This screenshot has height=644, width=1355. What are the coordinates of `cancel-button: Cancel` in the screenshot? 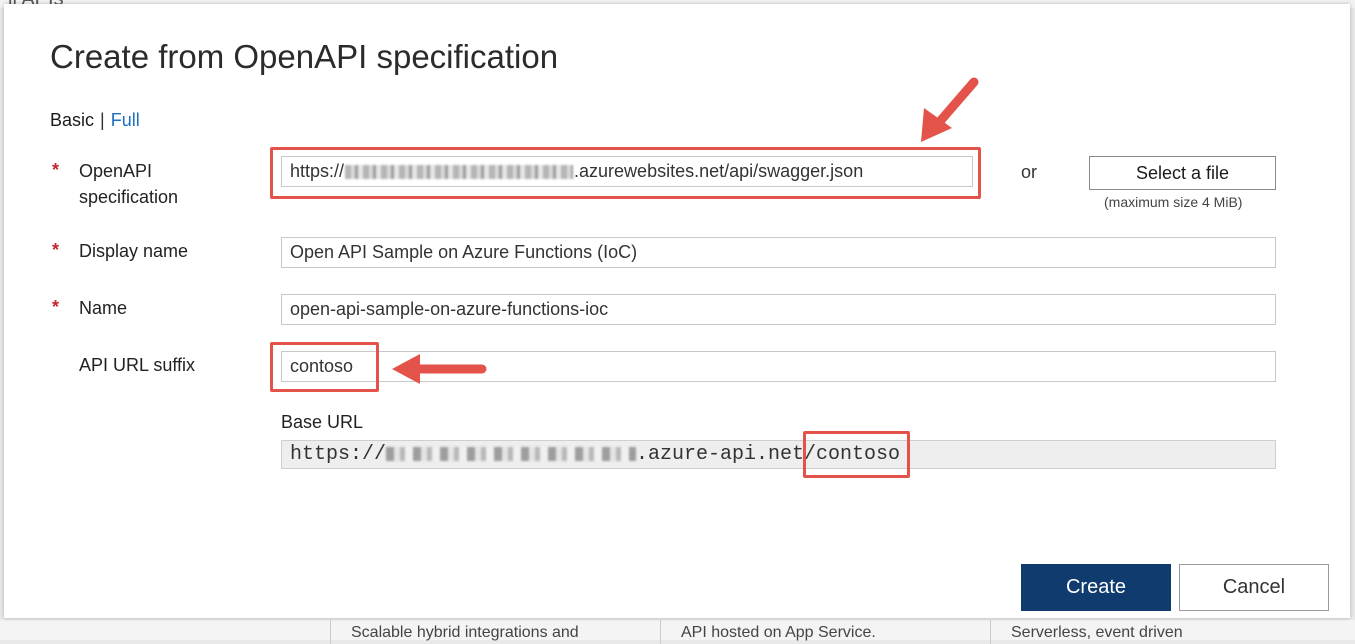 It's located at (1254, 587).